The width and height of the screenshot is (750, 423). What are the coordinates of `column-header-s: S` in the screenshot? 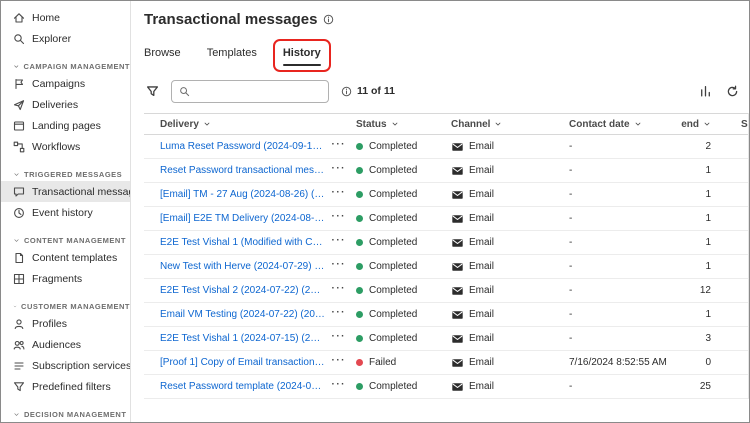 It's located at (738, 124).